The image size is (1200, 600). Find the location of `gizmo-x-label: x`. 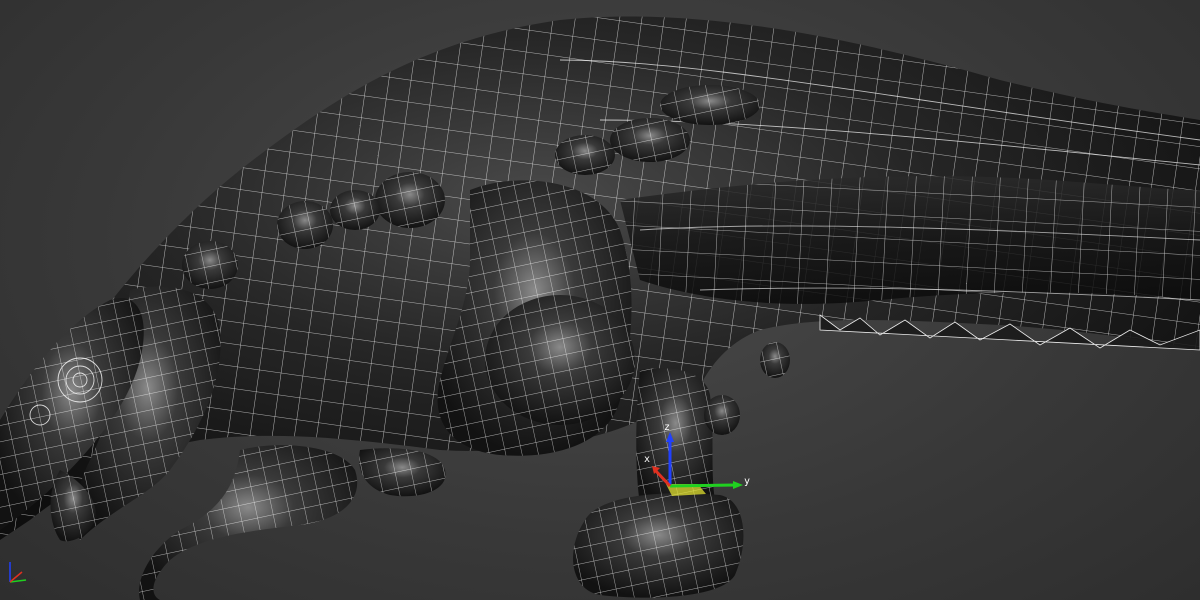

gizmo-x-label: x is located at coordinates (647, 459).